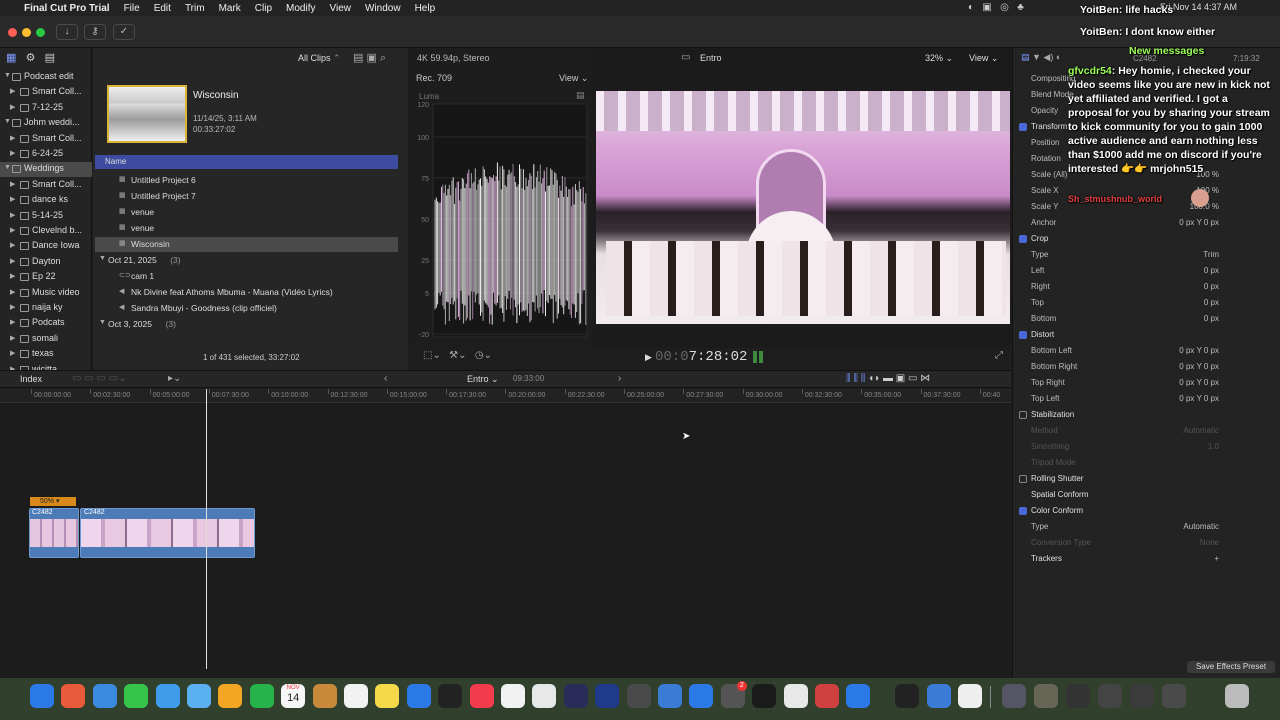  Describe the element at coordinates (46, 154) in the screenshot. I see `sidebar-item: ▶ 6-24-25` at that location.